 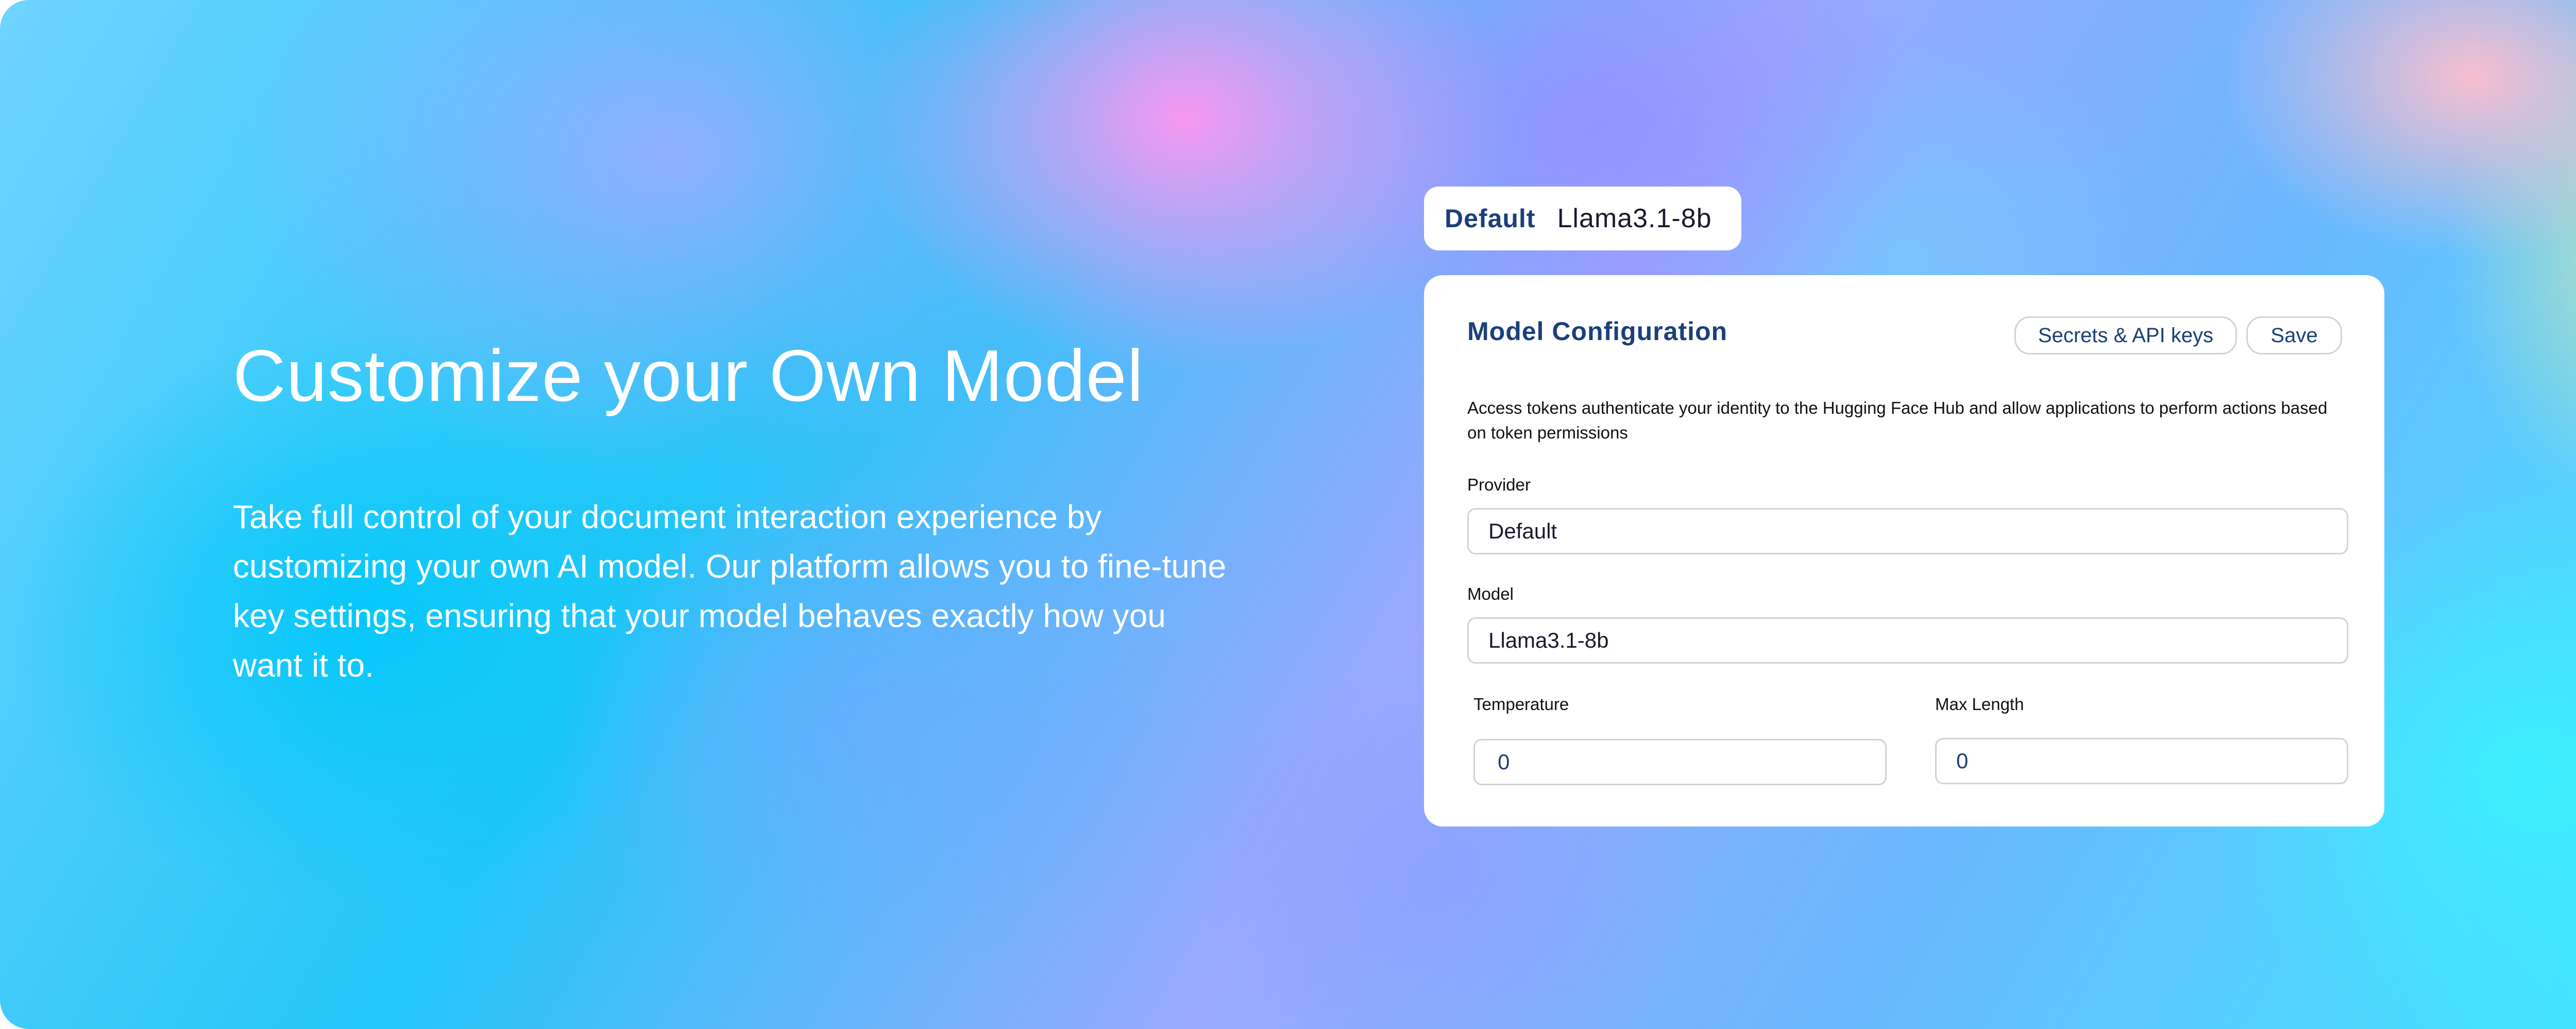 I want to click on active-model-pill: Default Llama3.1-8b, so click(x=1582, y=218).